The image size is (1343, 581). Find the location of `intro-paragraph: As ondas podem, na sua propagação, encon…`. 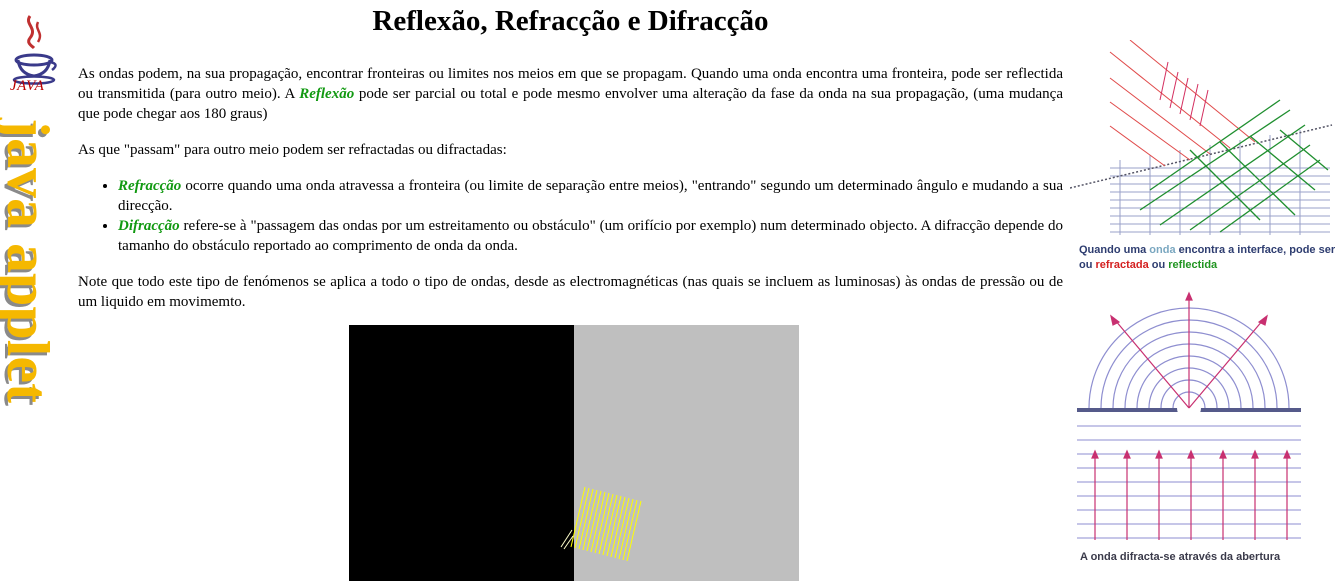

intro-paragraph: As ondas podem, na sua propagação, encon… is located at coordinates (570, 94).